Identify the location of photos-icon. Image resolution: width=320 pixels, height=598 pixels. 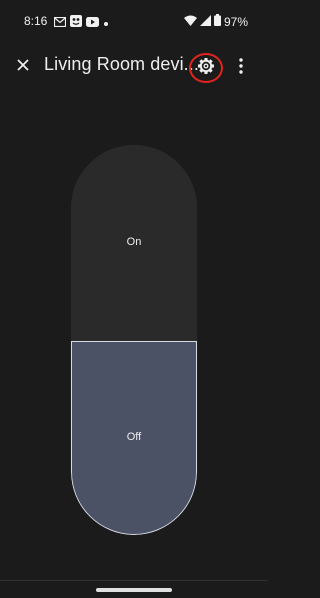
(76, 23).